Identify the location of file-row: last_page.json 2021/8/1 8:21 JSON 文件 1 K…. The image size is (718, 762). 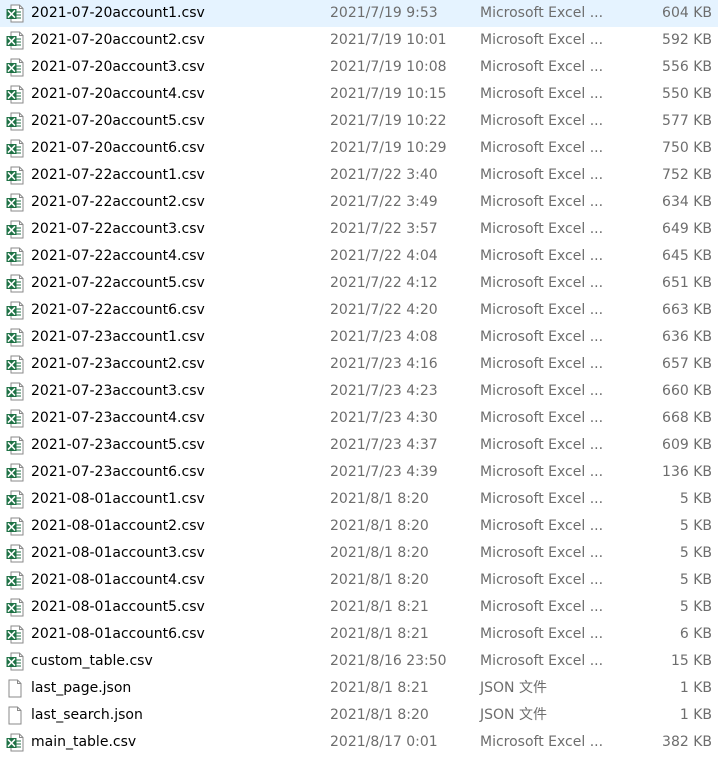
(359, 688).